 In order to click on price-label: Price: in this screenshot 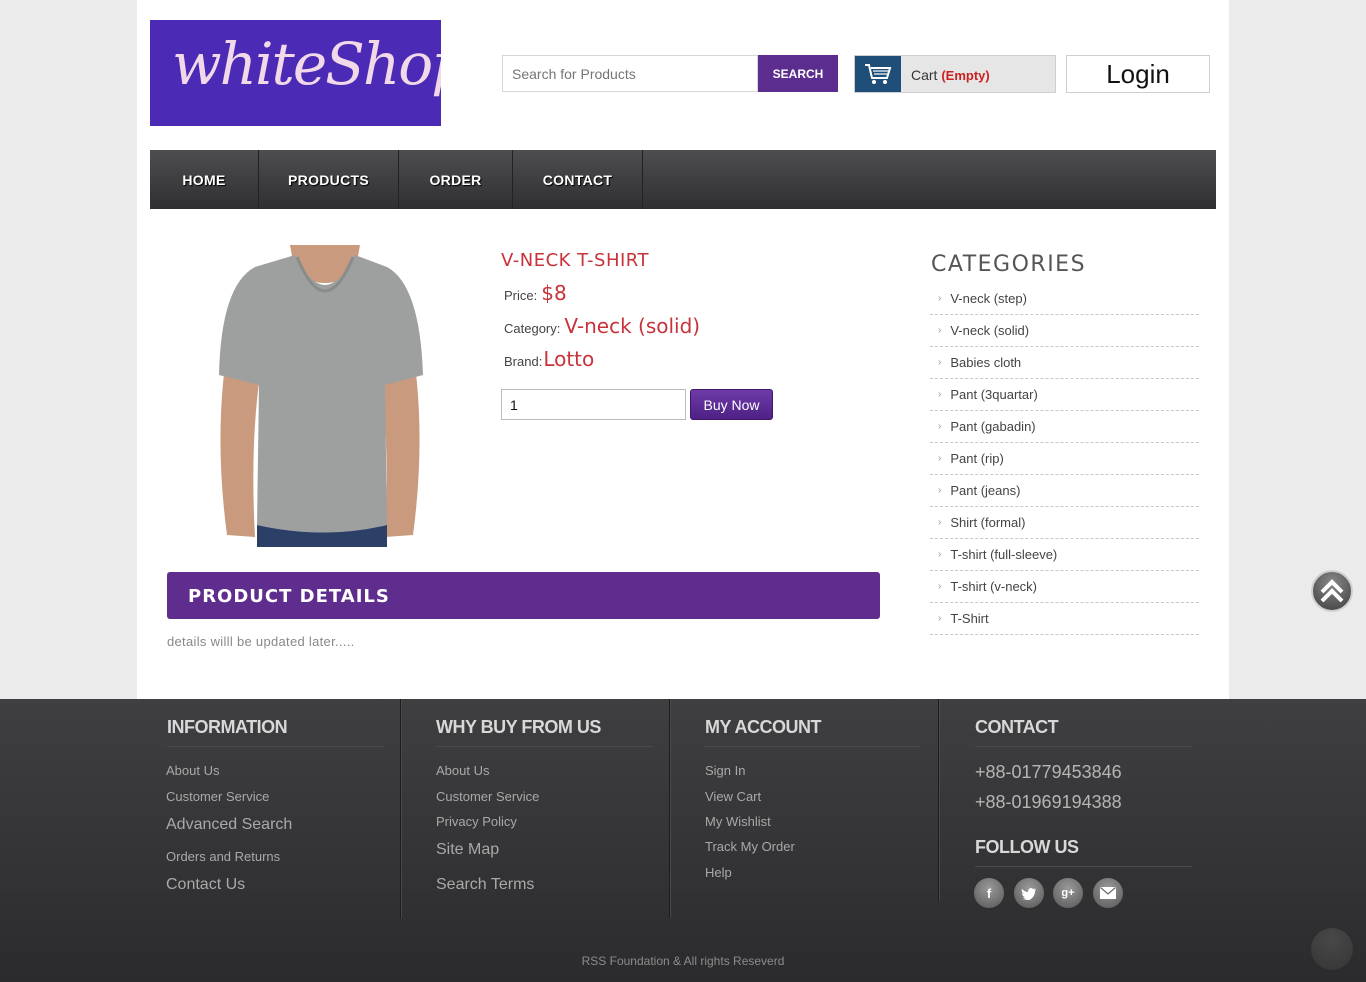, I will do `click(521, 295)`.